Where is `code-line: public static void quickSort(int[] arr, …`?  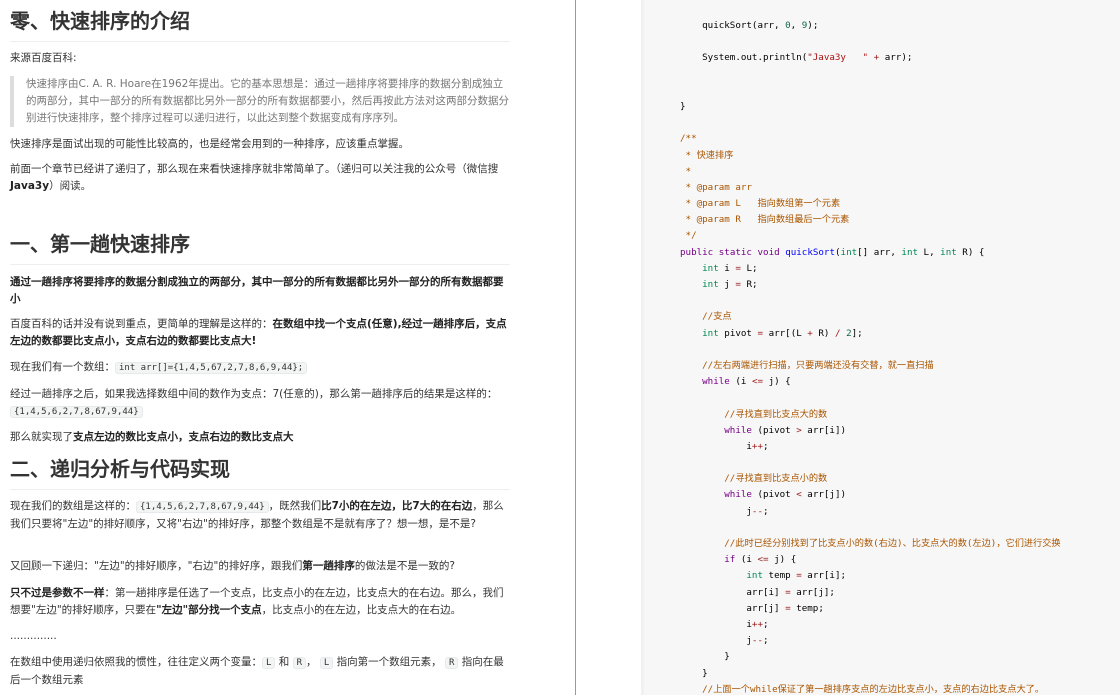 code-line: public static void quickSort(int[] arr, … is located at coordinates (832, 252).